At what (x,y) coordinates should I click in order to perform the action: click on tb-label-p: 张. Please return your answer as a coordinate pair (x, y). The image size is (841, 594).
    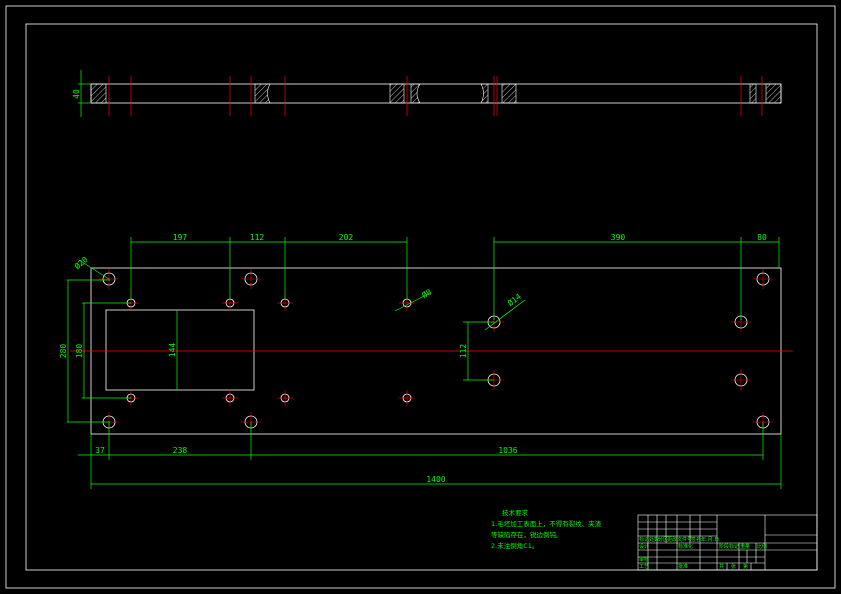
    Looking at the image, I should click on (733, 566).